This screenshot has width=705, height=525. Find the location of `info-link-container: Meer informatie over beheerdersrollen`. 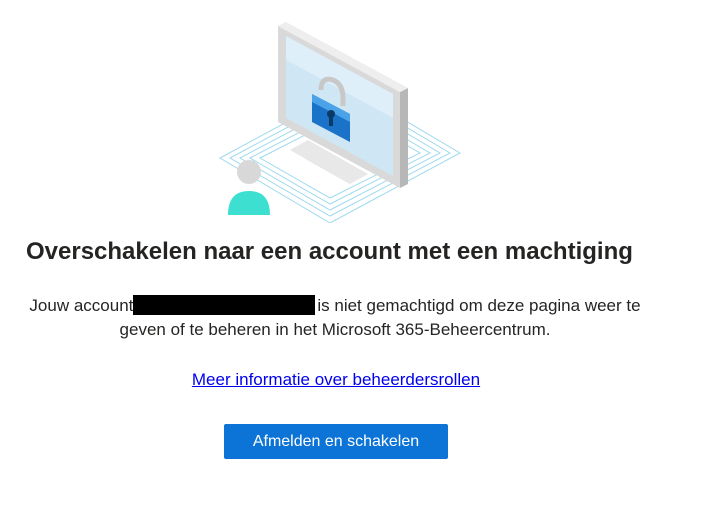

info-link-container: Meer informatie over beheerdersrollen is located at coordinates (336, 380).